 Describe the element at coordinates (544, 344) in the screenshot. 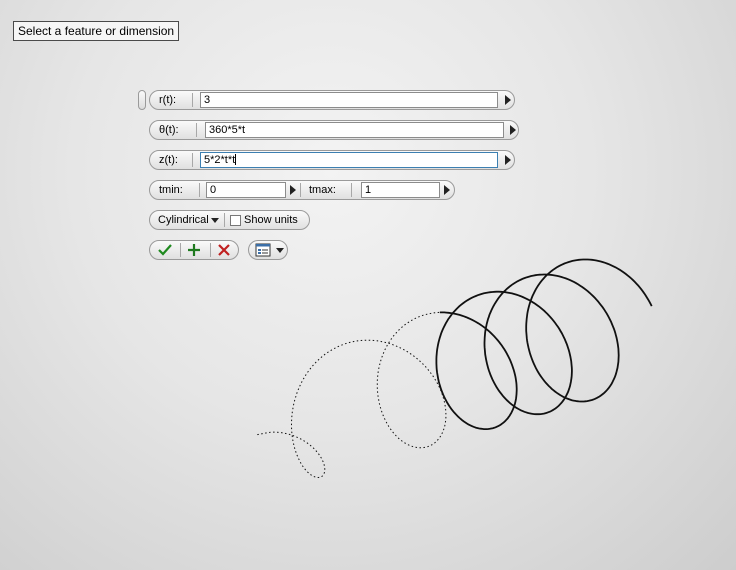

I see `helix-solid-segment` at that location.